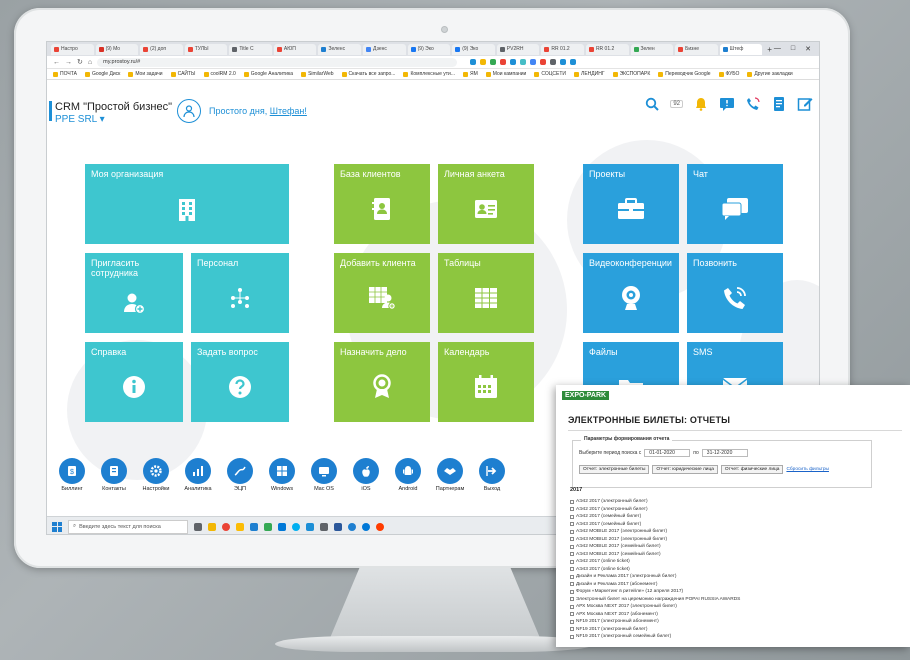 This screenshot has height=660, width=910. I want to click on dock-item: Windows, so click(282, 475).